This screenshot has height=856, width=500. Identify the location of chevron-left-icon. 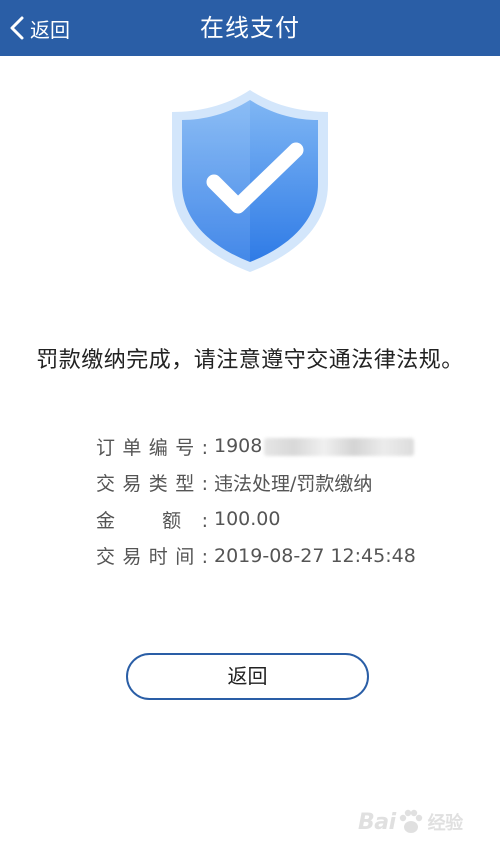
(17, 28).